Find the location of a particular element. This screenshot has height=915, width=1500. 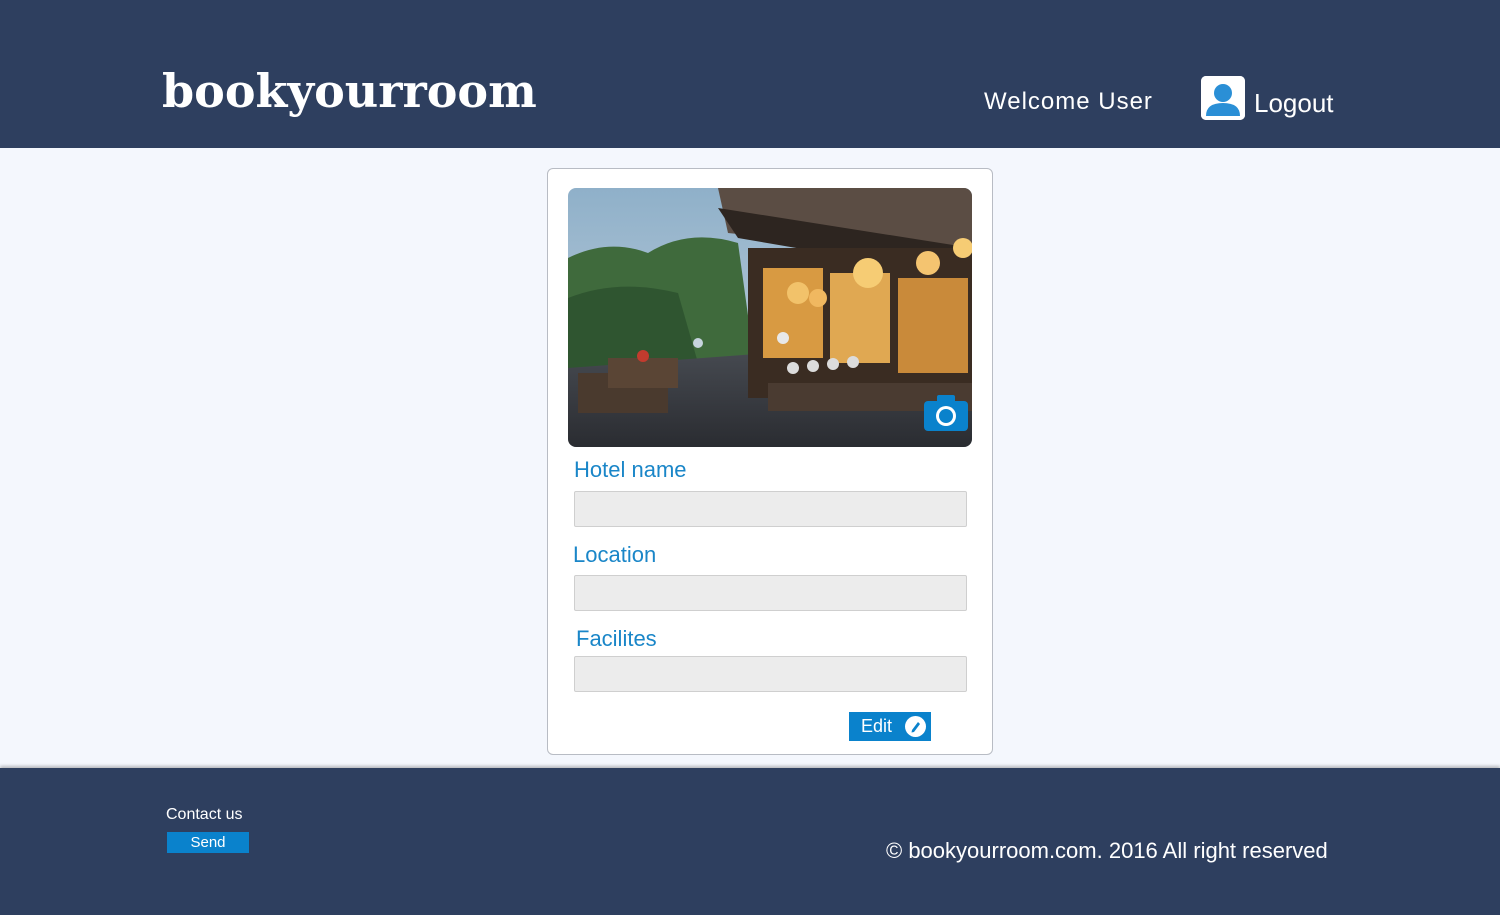

user-avatar-icon is located at coordinates (1223, 98).